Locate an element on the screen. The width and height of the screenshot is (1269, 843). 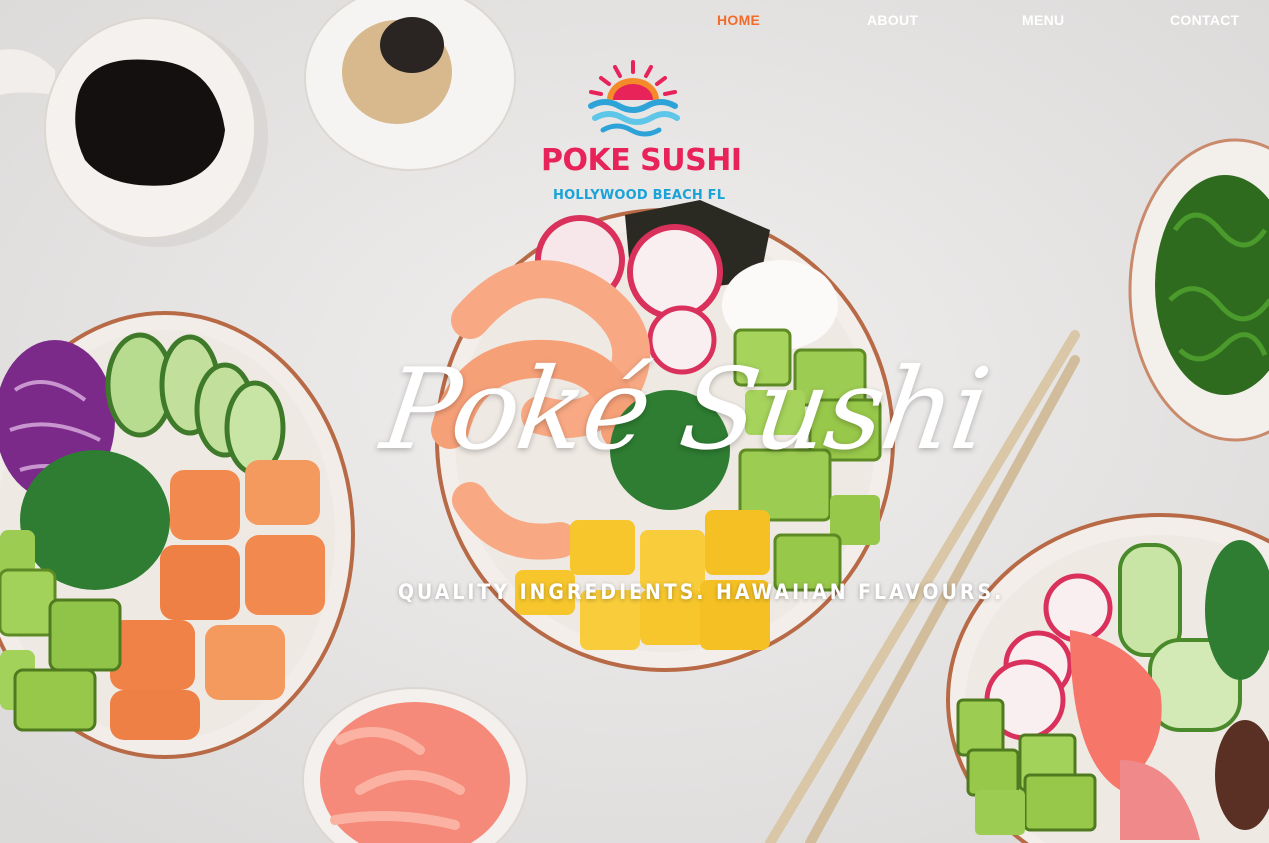
nav-home-link: HOME is located at coordinates (738, 20).